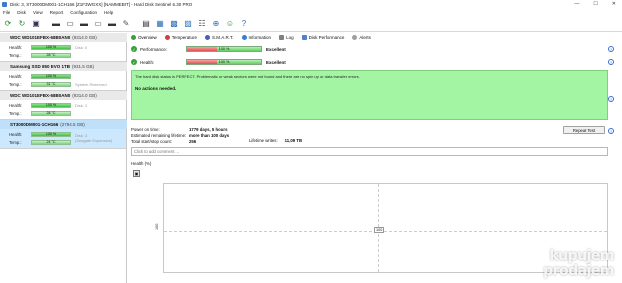 The height and width of the screenshot is (283, 622). What do you see at coordinates (361, 37) in the screenshot?
I see `tab-alerts: Alerts` at bounding box center [361, 37].